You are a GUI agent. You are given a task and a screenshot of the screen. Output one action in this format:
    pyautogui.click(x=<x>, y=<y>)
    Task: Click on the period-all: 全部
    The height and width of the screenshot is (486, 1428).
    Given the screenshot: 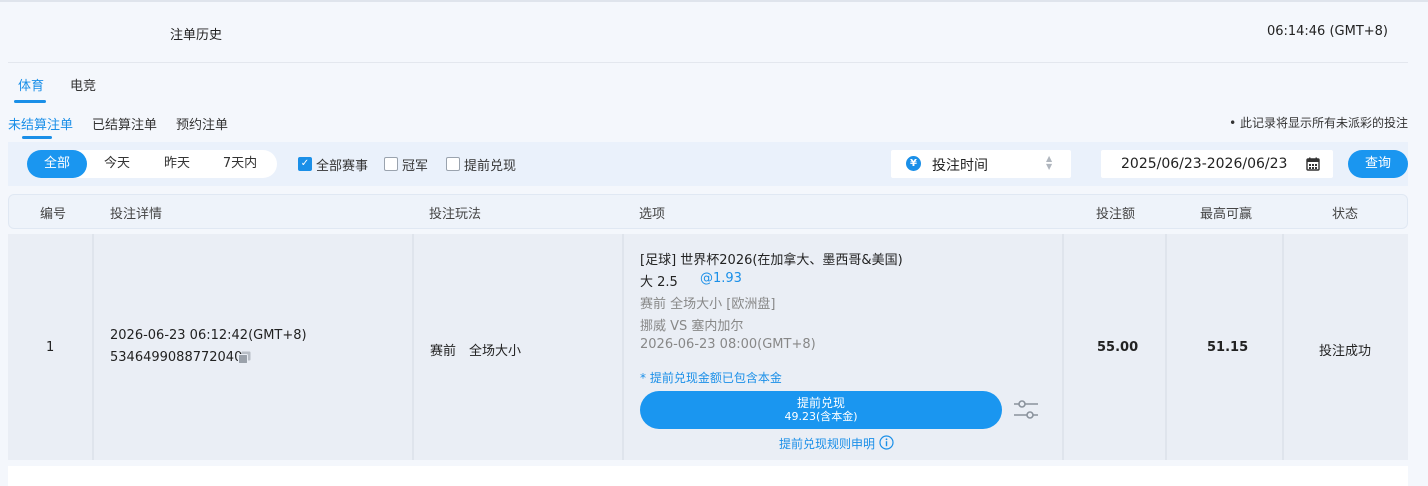 What is the action you would take?
    pyautogui.click(x=57, y=164)
    